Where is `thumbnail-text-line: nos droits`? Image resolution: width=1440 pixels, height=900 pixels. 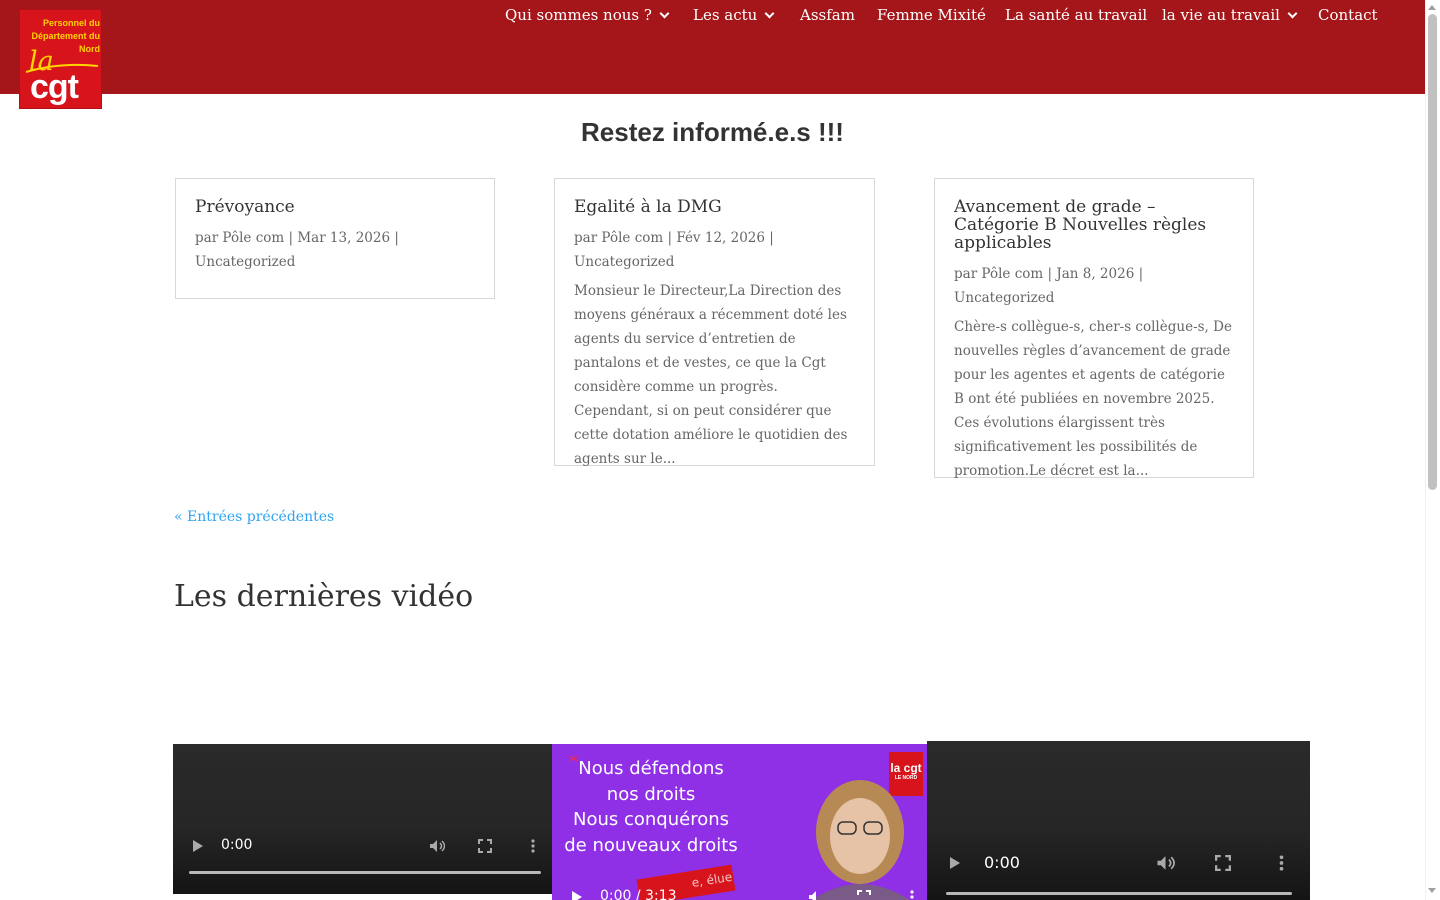
thumbnail-text-line: nos droits is located at coordinates (651, 794).